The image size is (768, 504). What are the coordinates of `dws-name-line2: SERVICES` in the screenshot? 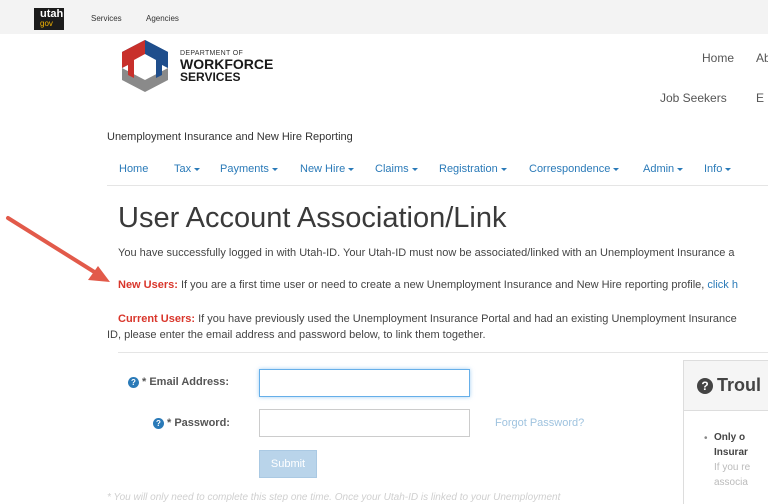 It's located at (210, 77).